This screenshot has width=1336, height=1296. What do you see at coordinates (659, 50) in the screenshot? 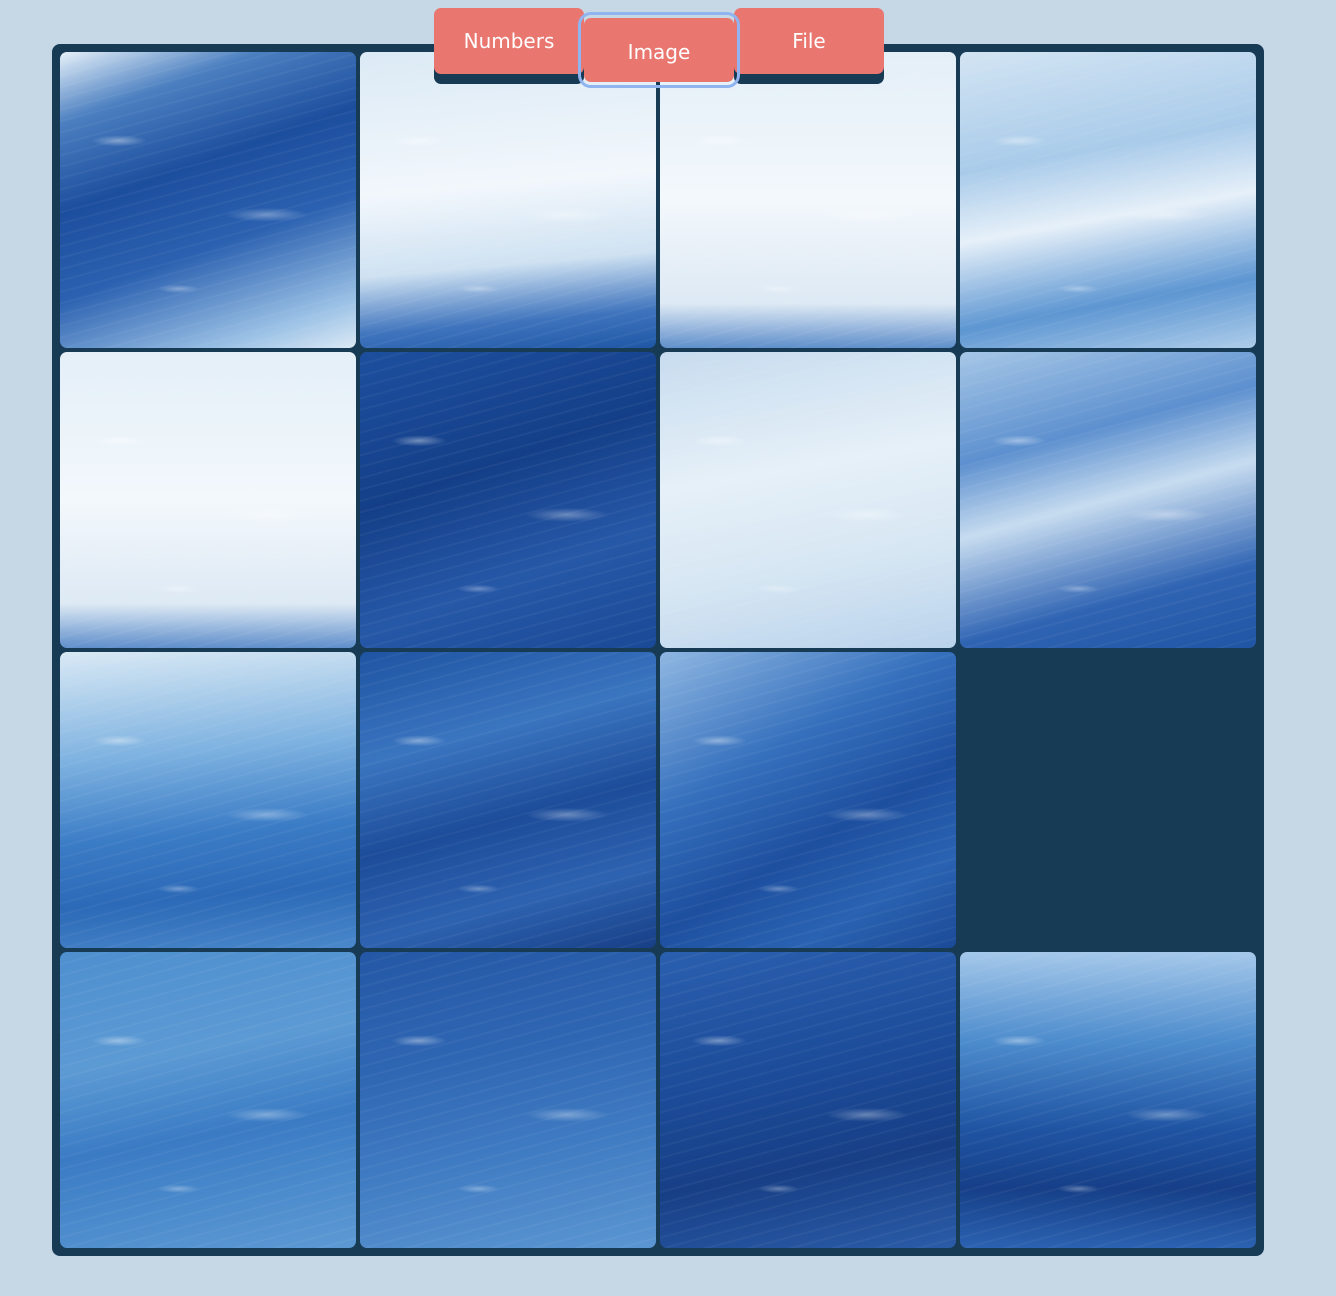
I see `image-mode-button: Image` at bounding box center [659, 50].